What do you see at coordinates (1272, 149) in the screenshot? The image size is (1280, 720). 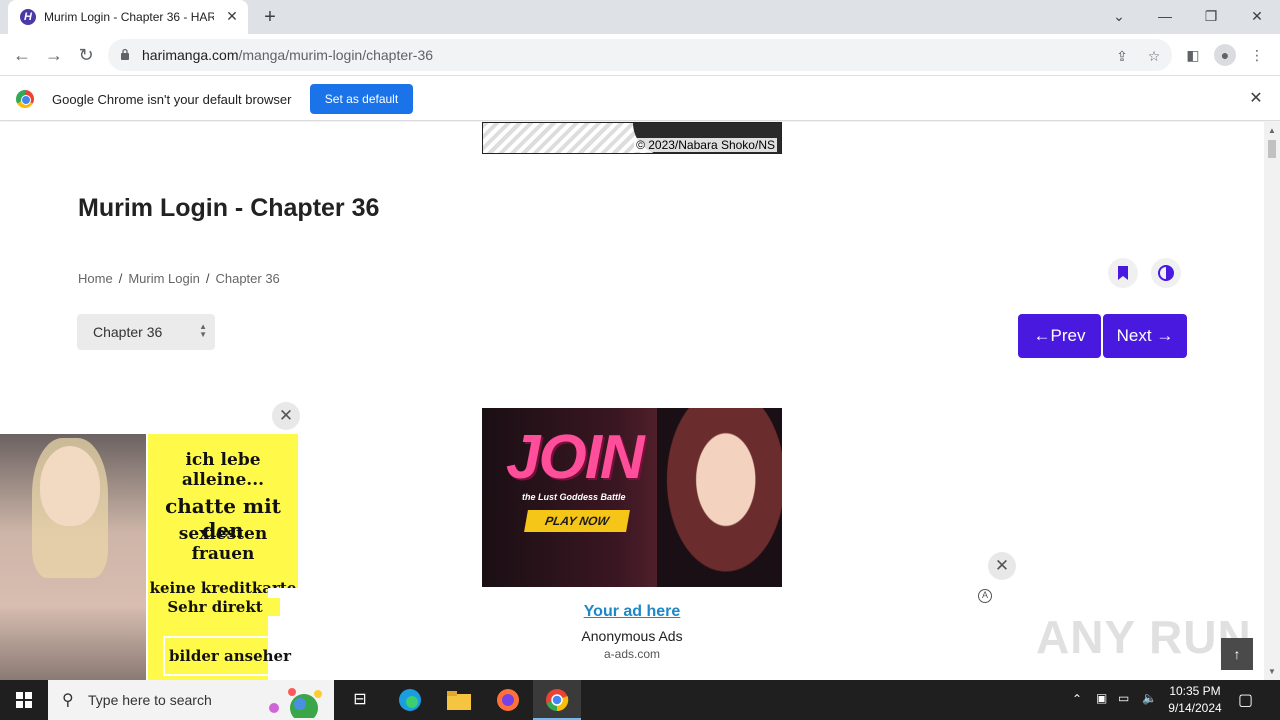 I see `scrollbar-thumb` at bounding box center [1272, 149].